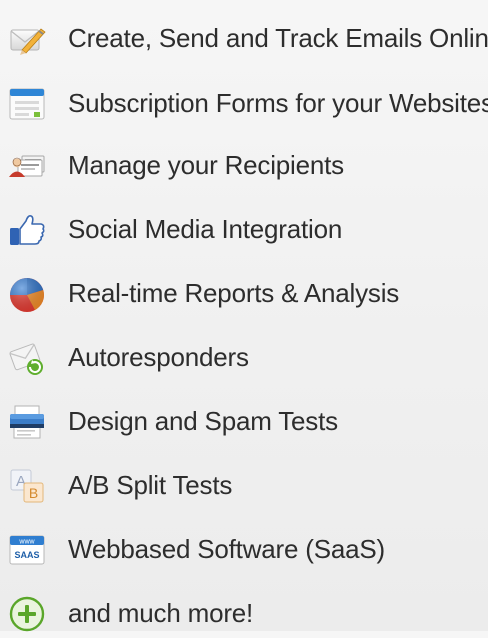 The width and height of the screenshot is (488, 638). I want to click on feature-label: Webbased Software (SaaS), so click(227, 549).